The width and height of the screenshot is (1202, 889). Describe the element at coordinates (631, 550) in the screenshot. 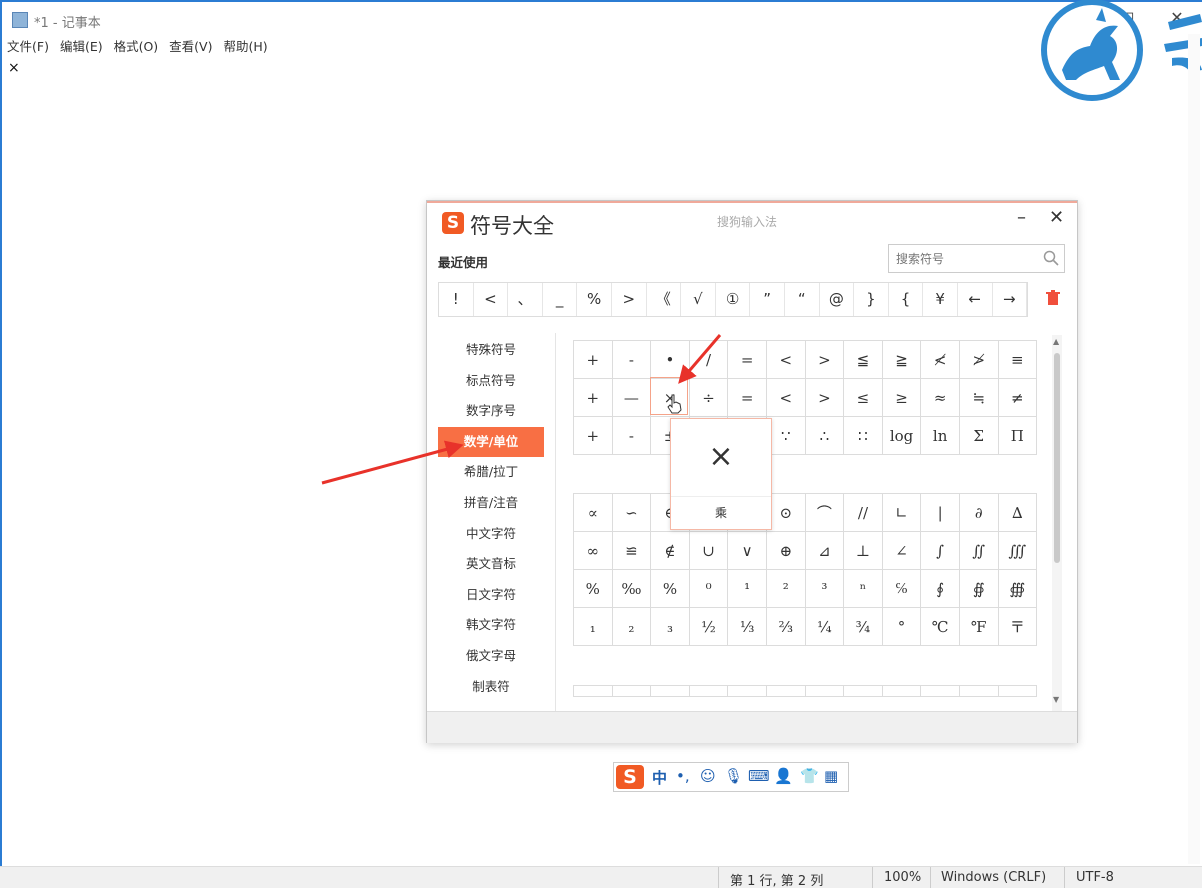

I see `symbol-cell: ≌` at that location.